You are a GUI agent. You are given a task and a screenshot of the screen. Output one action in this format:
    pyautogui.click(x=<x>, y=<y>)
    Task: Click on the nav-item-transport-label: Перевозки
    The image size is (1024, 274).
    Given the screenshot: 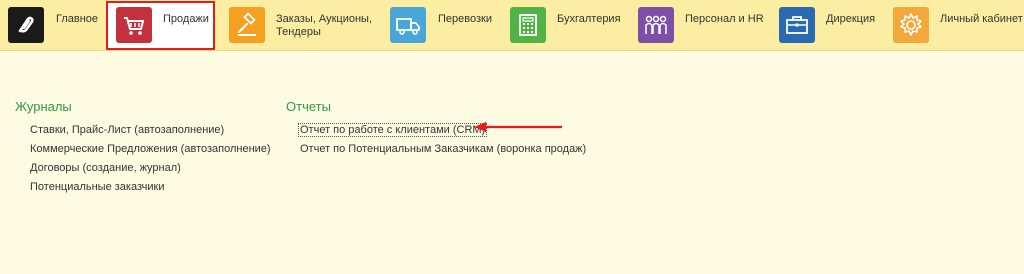 What is the action you would take?
    pyautogui.click(x=465, y=19)
    